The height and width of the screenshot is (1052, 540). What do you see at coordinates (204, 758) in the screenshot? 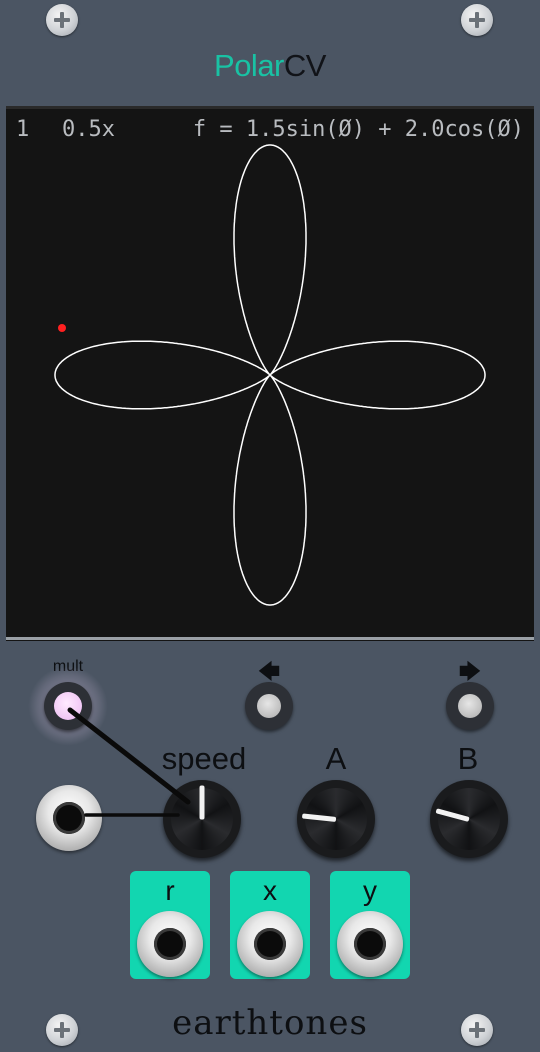
I see `speed-label: speed` at bounding box center [204, 758].